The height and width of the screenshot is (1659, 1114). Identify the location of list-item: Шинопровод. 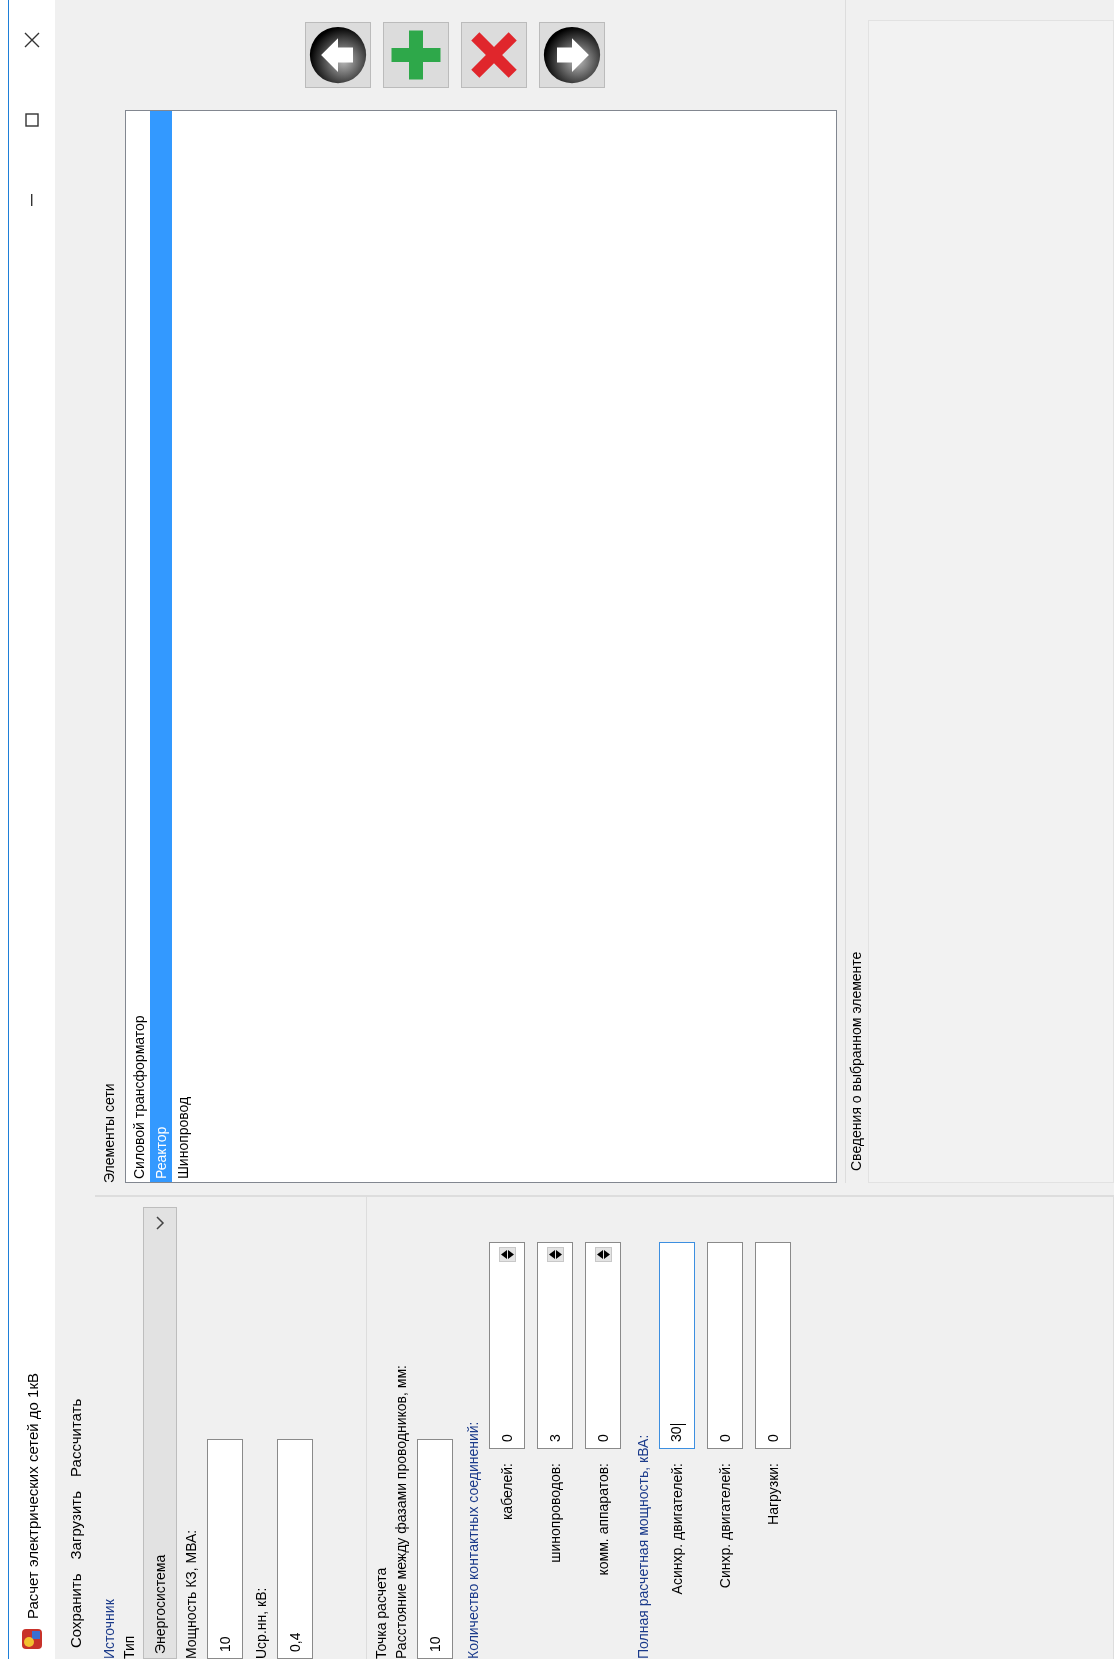
(183, 646).